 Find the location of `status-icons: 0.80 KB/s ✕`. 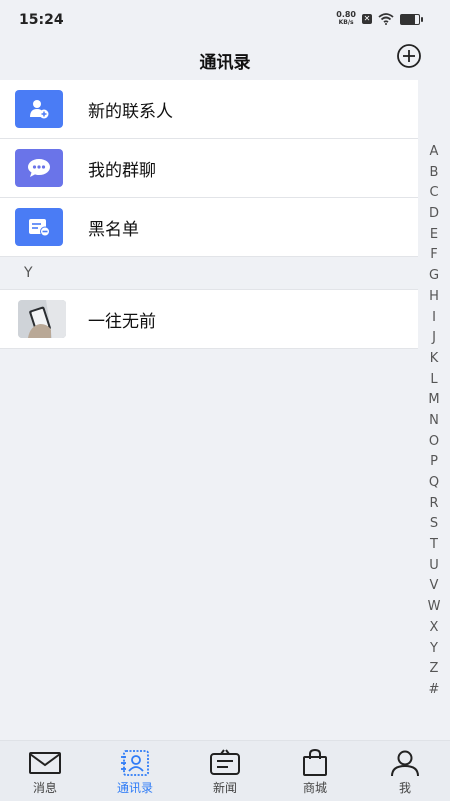

status-icons: 0.80 KB/s ✕ is located at coordinates (379, 19).